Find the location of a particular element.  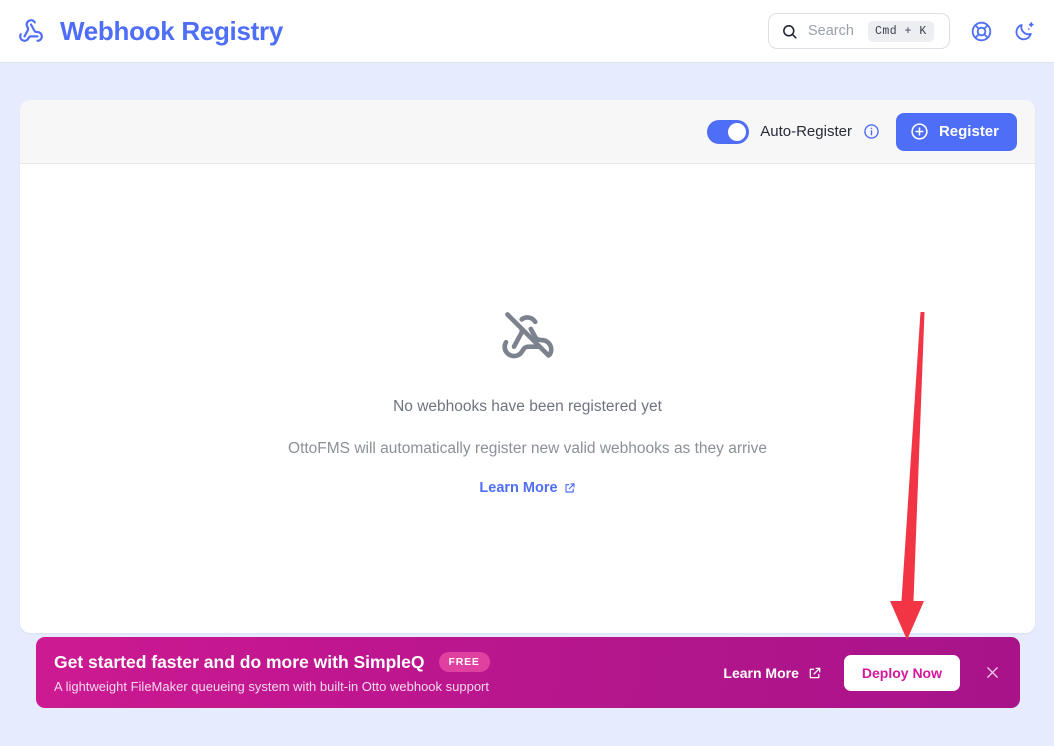

brand: Webhook Registry is located at coordinates (149, 31).